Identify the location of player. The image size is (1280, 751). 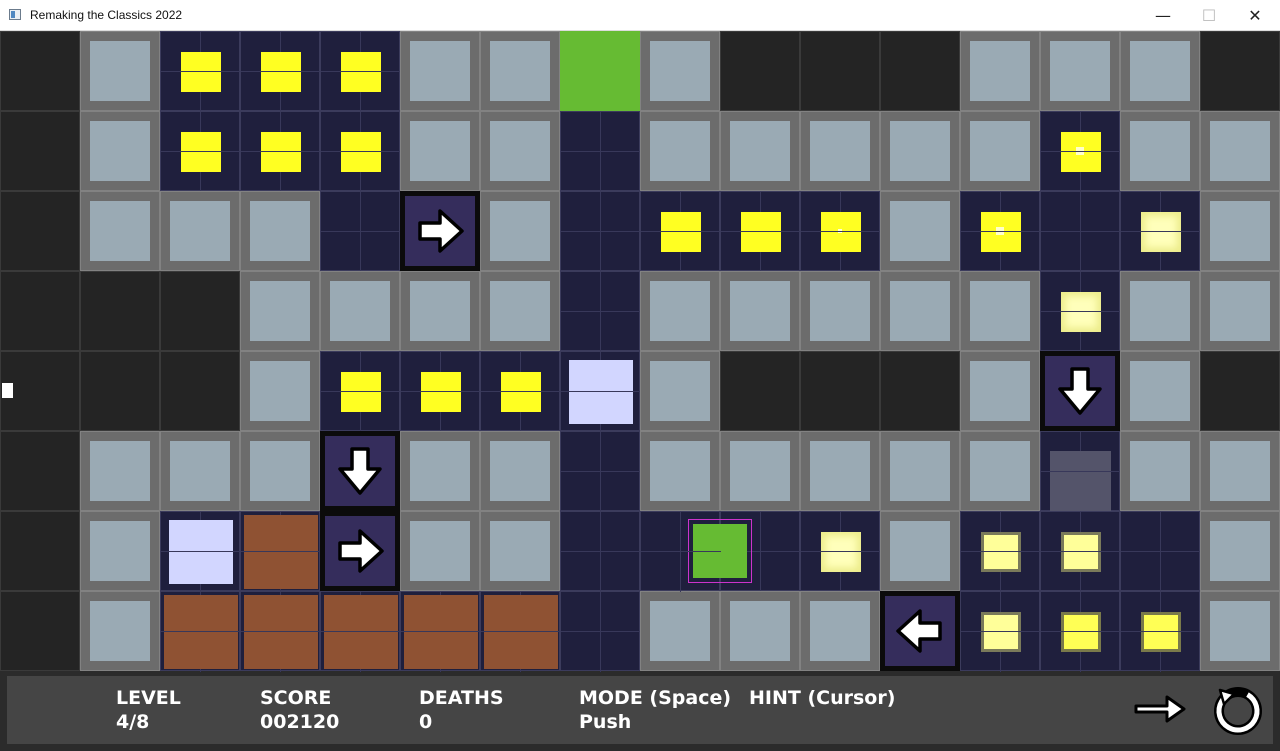
(720, 551).